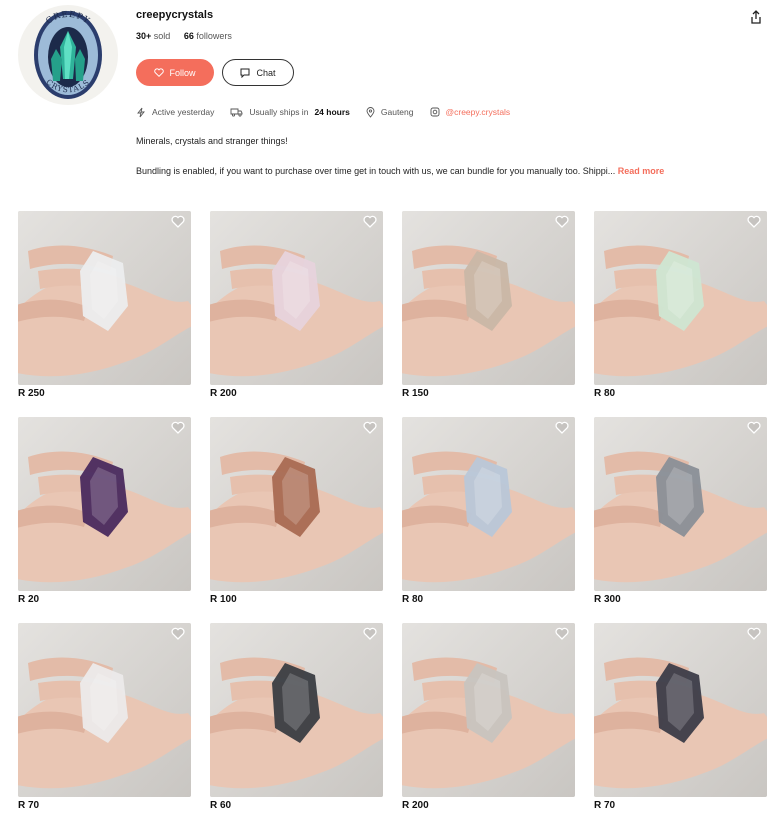 The width and height of the screenshot is (782, 818). I want to click on listing-card: R 60, so click(296, 717).